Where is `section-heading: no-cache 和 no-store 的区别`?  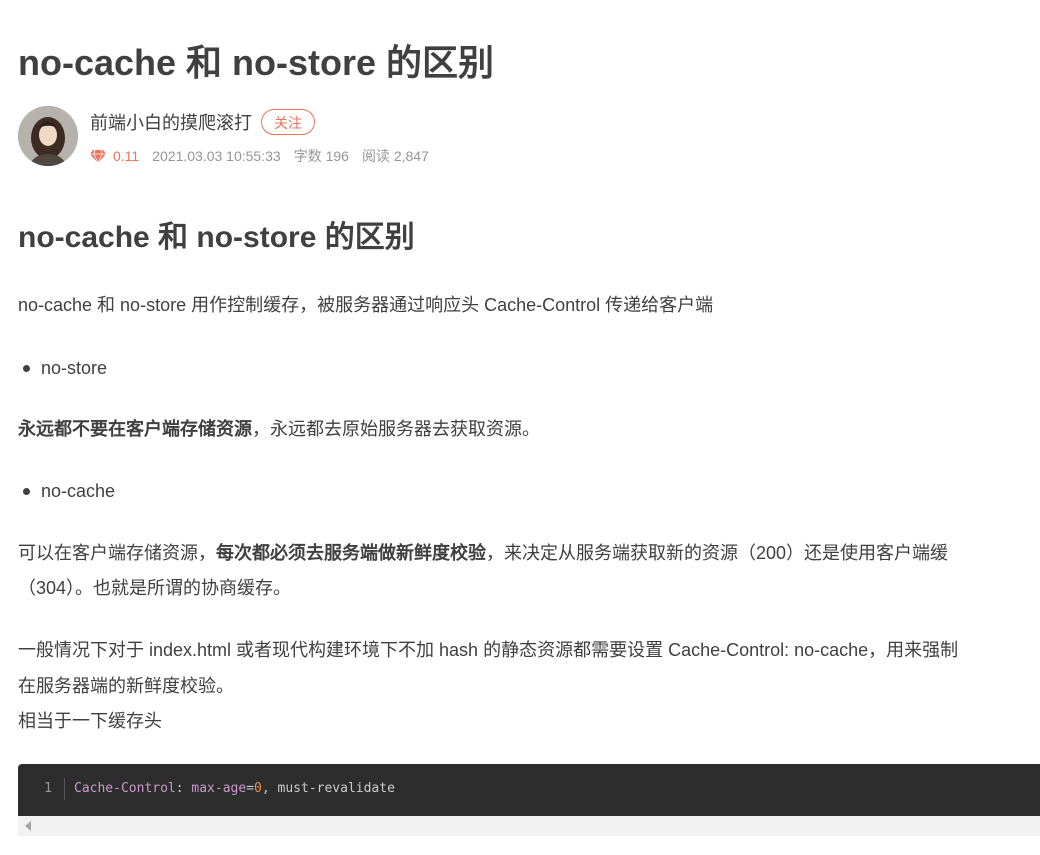
section-heading: no-cache 和 no-store 的区别 is located at coordinates (216, 237).